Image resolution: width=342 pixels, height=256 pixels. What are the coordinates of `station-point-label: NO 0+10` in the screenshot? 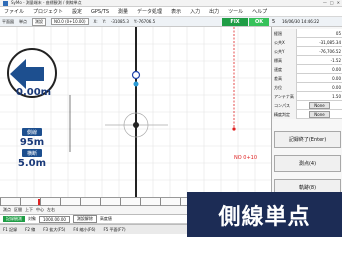 It's located at (245, 158).